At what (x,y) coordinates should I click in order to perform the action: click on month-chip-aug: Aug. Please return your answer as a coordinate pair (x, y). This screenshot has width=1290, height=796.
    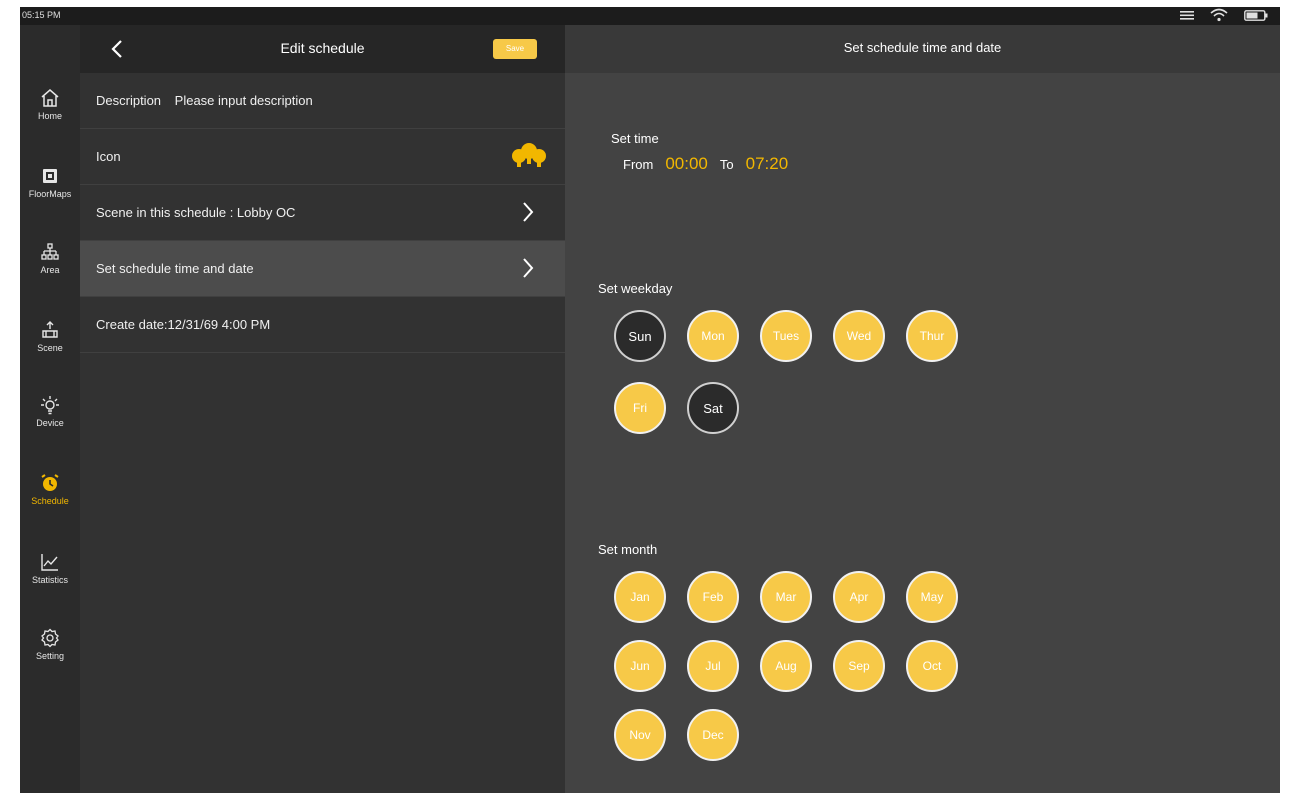
    Looking at the image, I should click on (786, 666).